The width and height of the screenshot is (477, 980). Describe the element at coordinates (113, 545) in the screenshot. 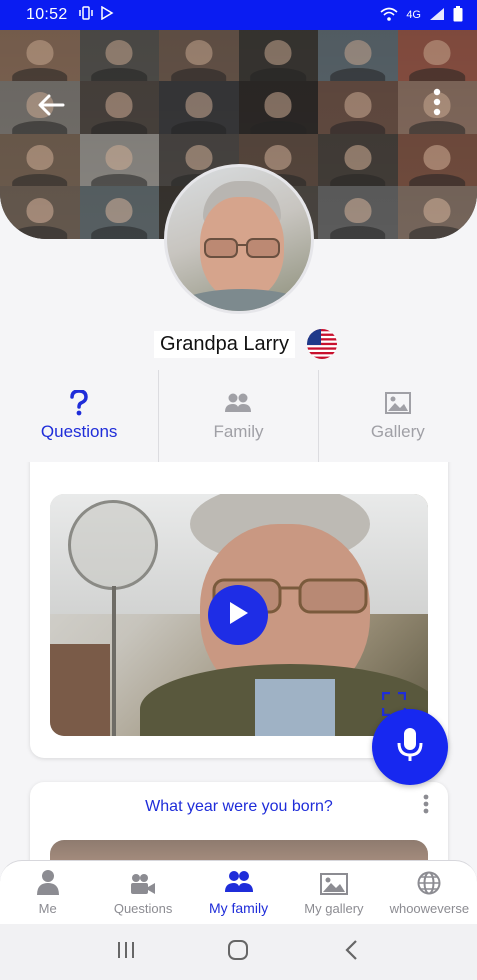

I see `video-fan` at that location.